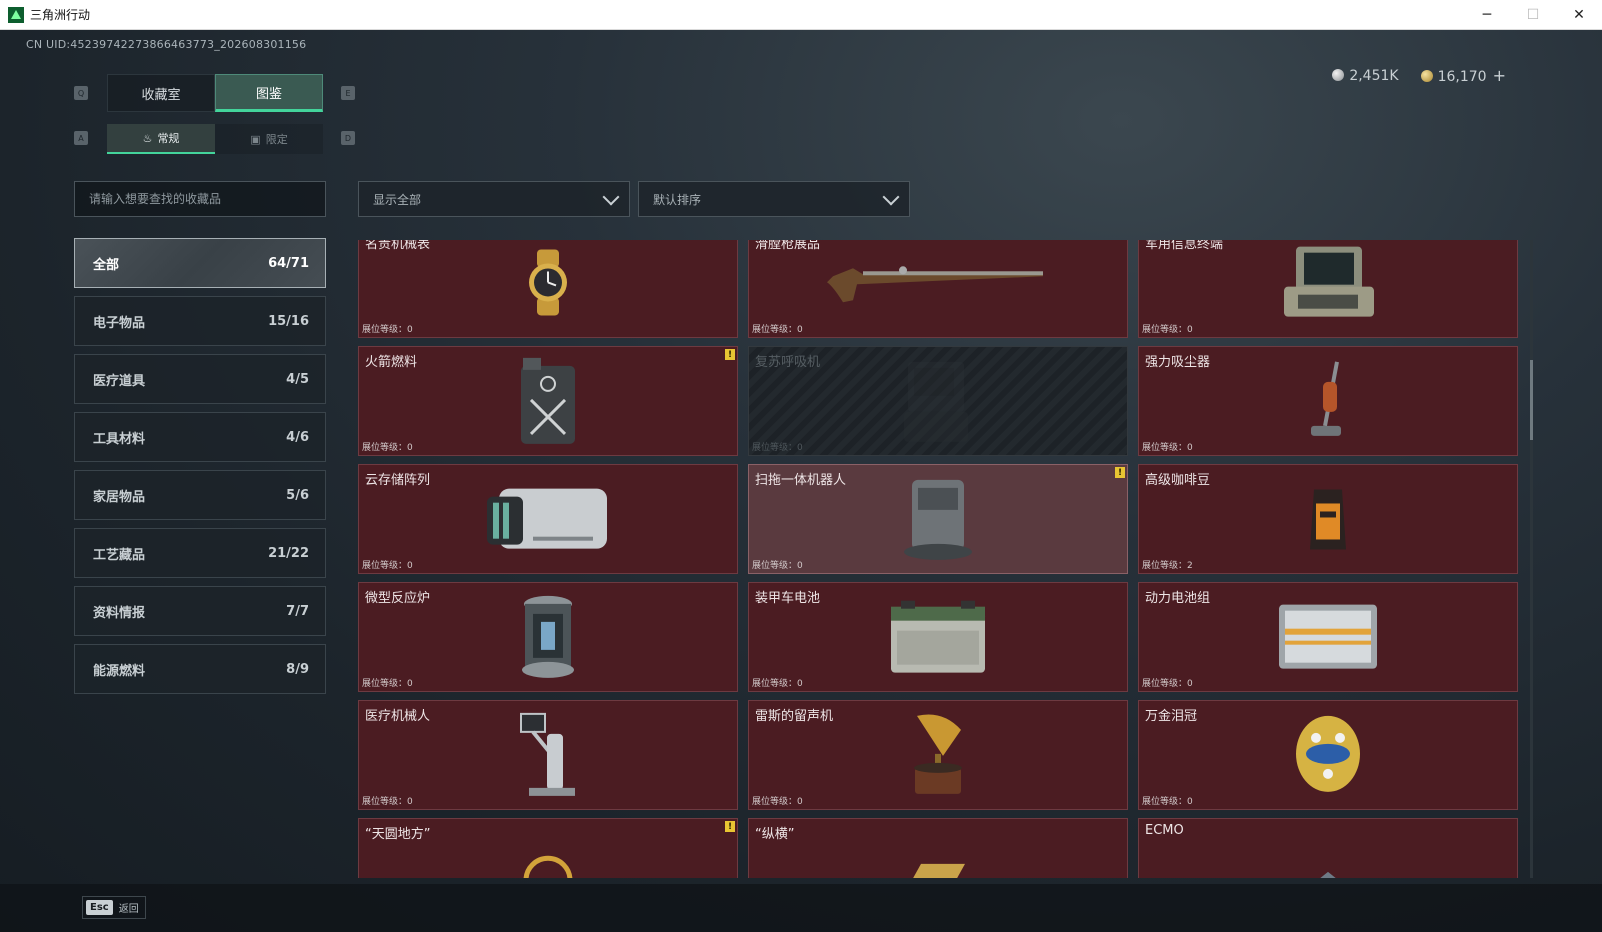 The width and height of the screenshot is (1602, 932). I want to click on collection-card: 高级咖啡豆展位等级：2, so click(1328, 519).